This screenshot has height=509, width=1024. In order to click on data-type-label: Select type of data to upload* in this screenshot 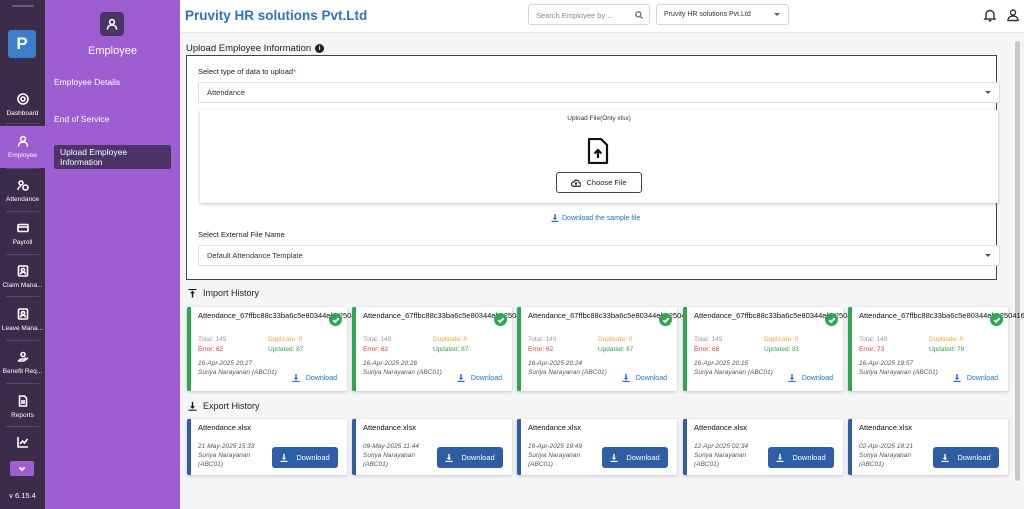, I will do `click(247, 71)`.